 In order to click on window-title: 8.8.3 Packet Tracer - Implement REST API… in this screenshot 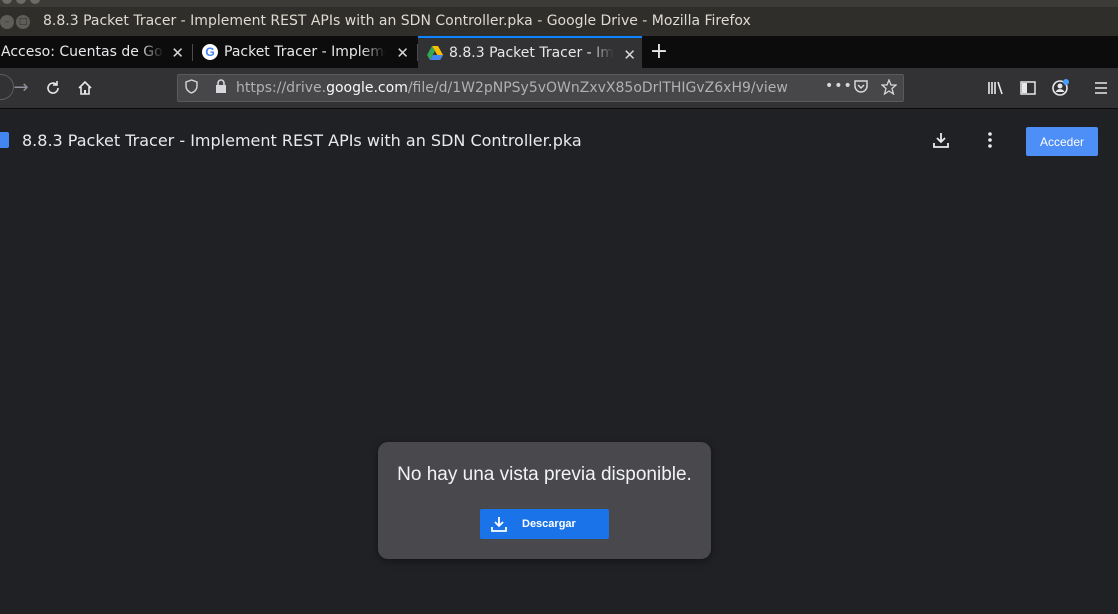, I will do `click(397, 21)`.